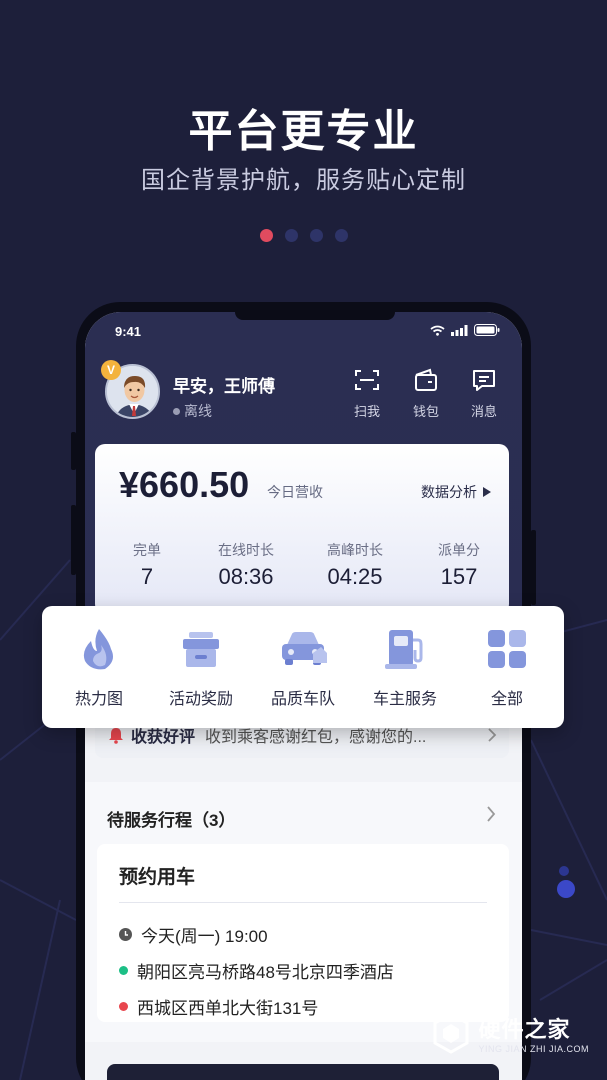  Describe the element at coordinates (487, 330) in the screenshot. I see `battery-icon` at that location.